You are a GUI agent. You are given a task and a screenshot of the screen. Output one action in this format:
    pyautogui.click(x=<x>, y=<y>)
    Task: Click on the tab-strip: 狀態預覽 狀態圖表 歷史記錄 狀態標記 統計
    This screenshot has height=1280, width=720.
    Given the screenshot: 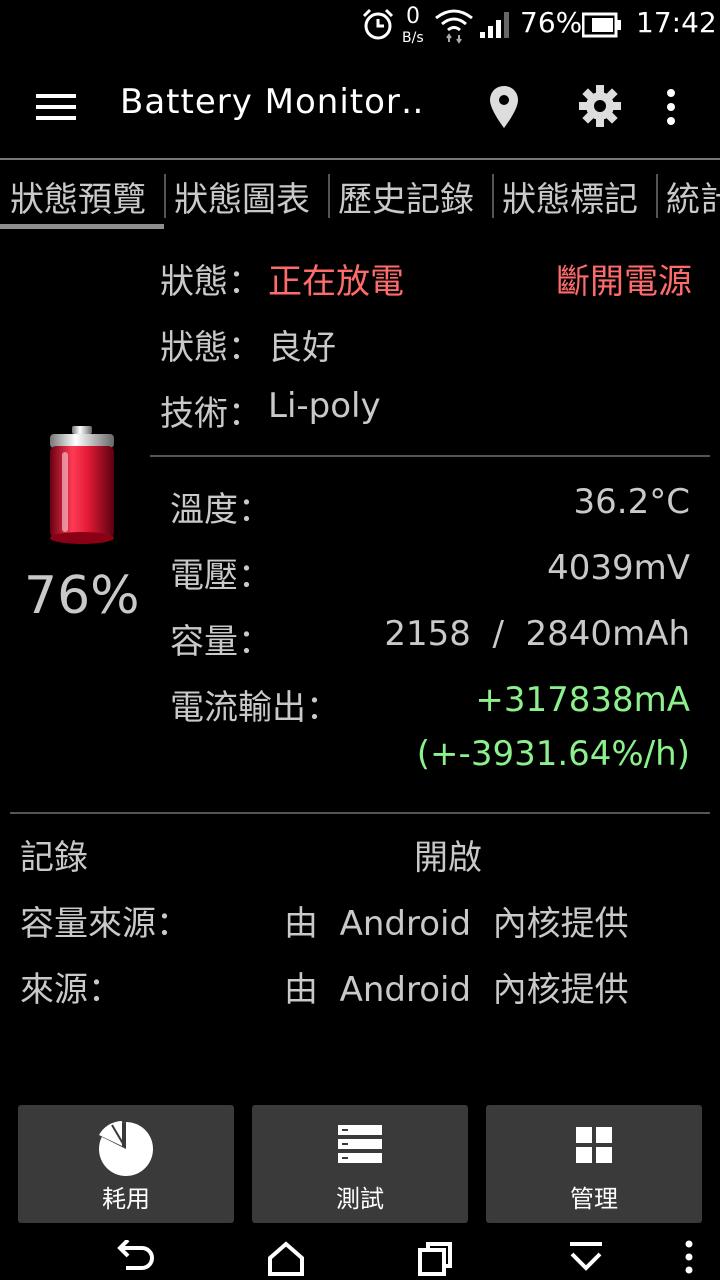 What is the action you would take?
    pyautogui.click(x=360, y=194)
    